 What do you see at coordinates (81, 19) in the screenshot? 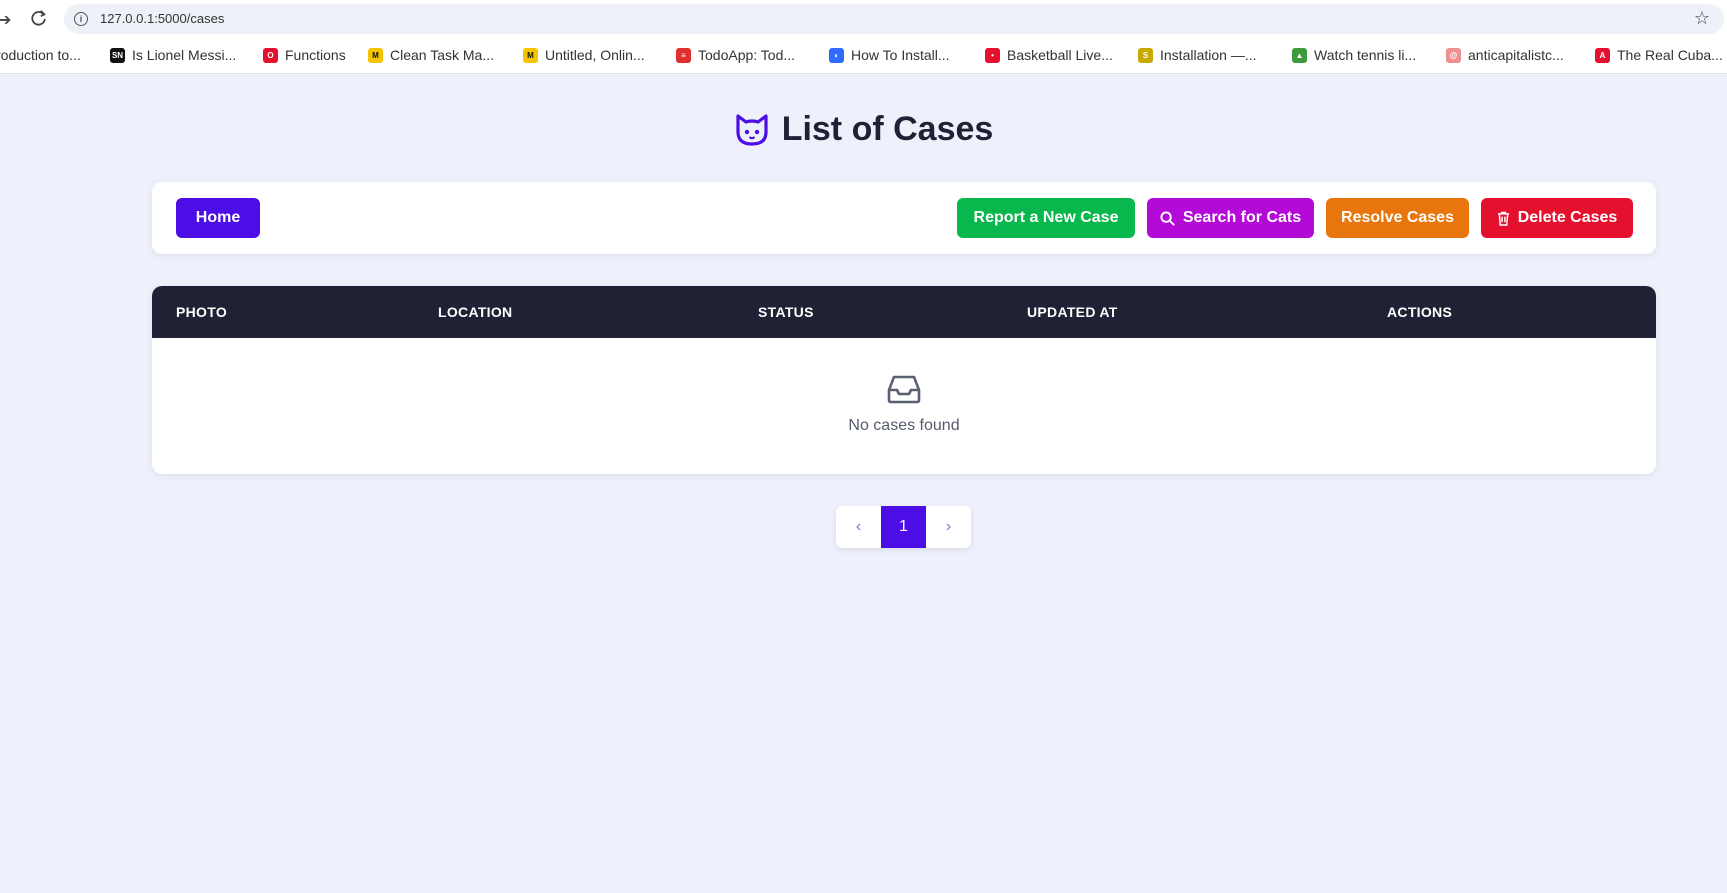
I see `site-info-icon: i` at bounding box center [81, 19].